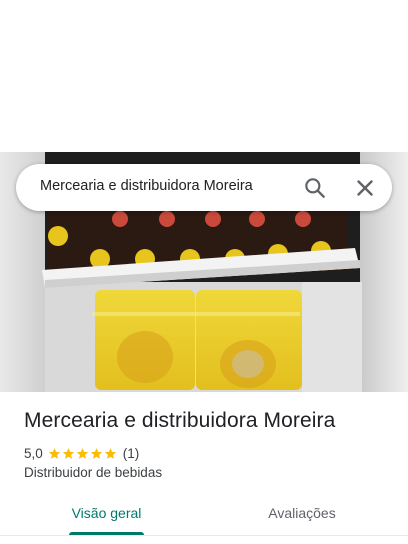  I want to click on rating-count: (1), so click(131, 453).